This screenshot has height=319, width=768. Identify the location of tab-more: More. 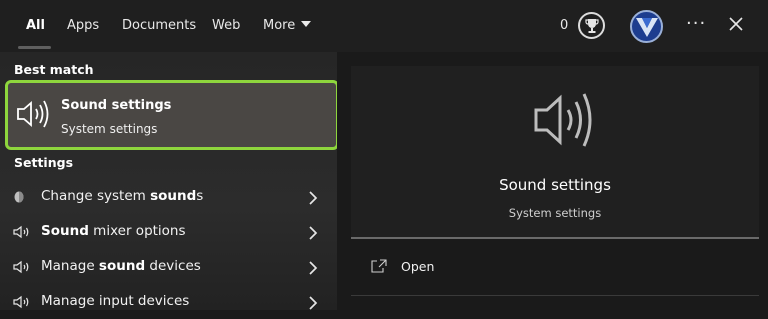
(287, 25).